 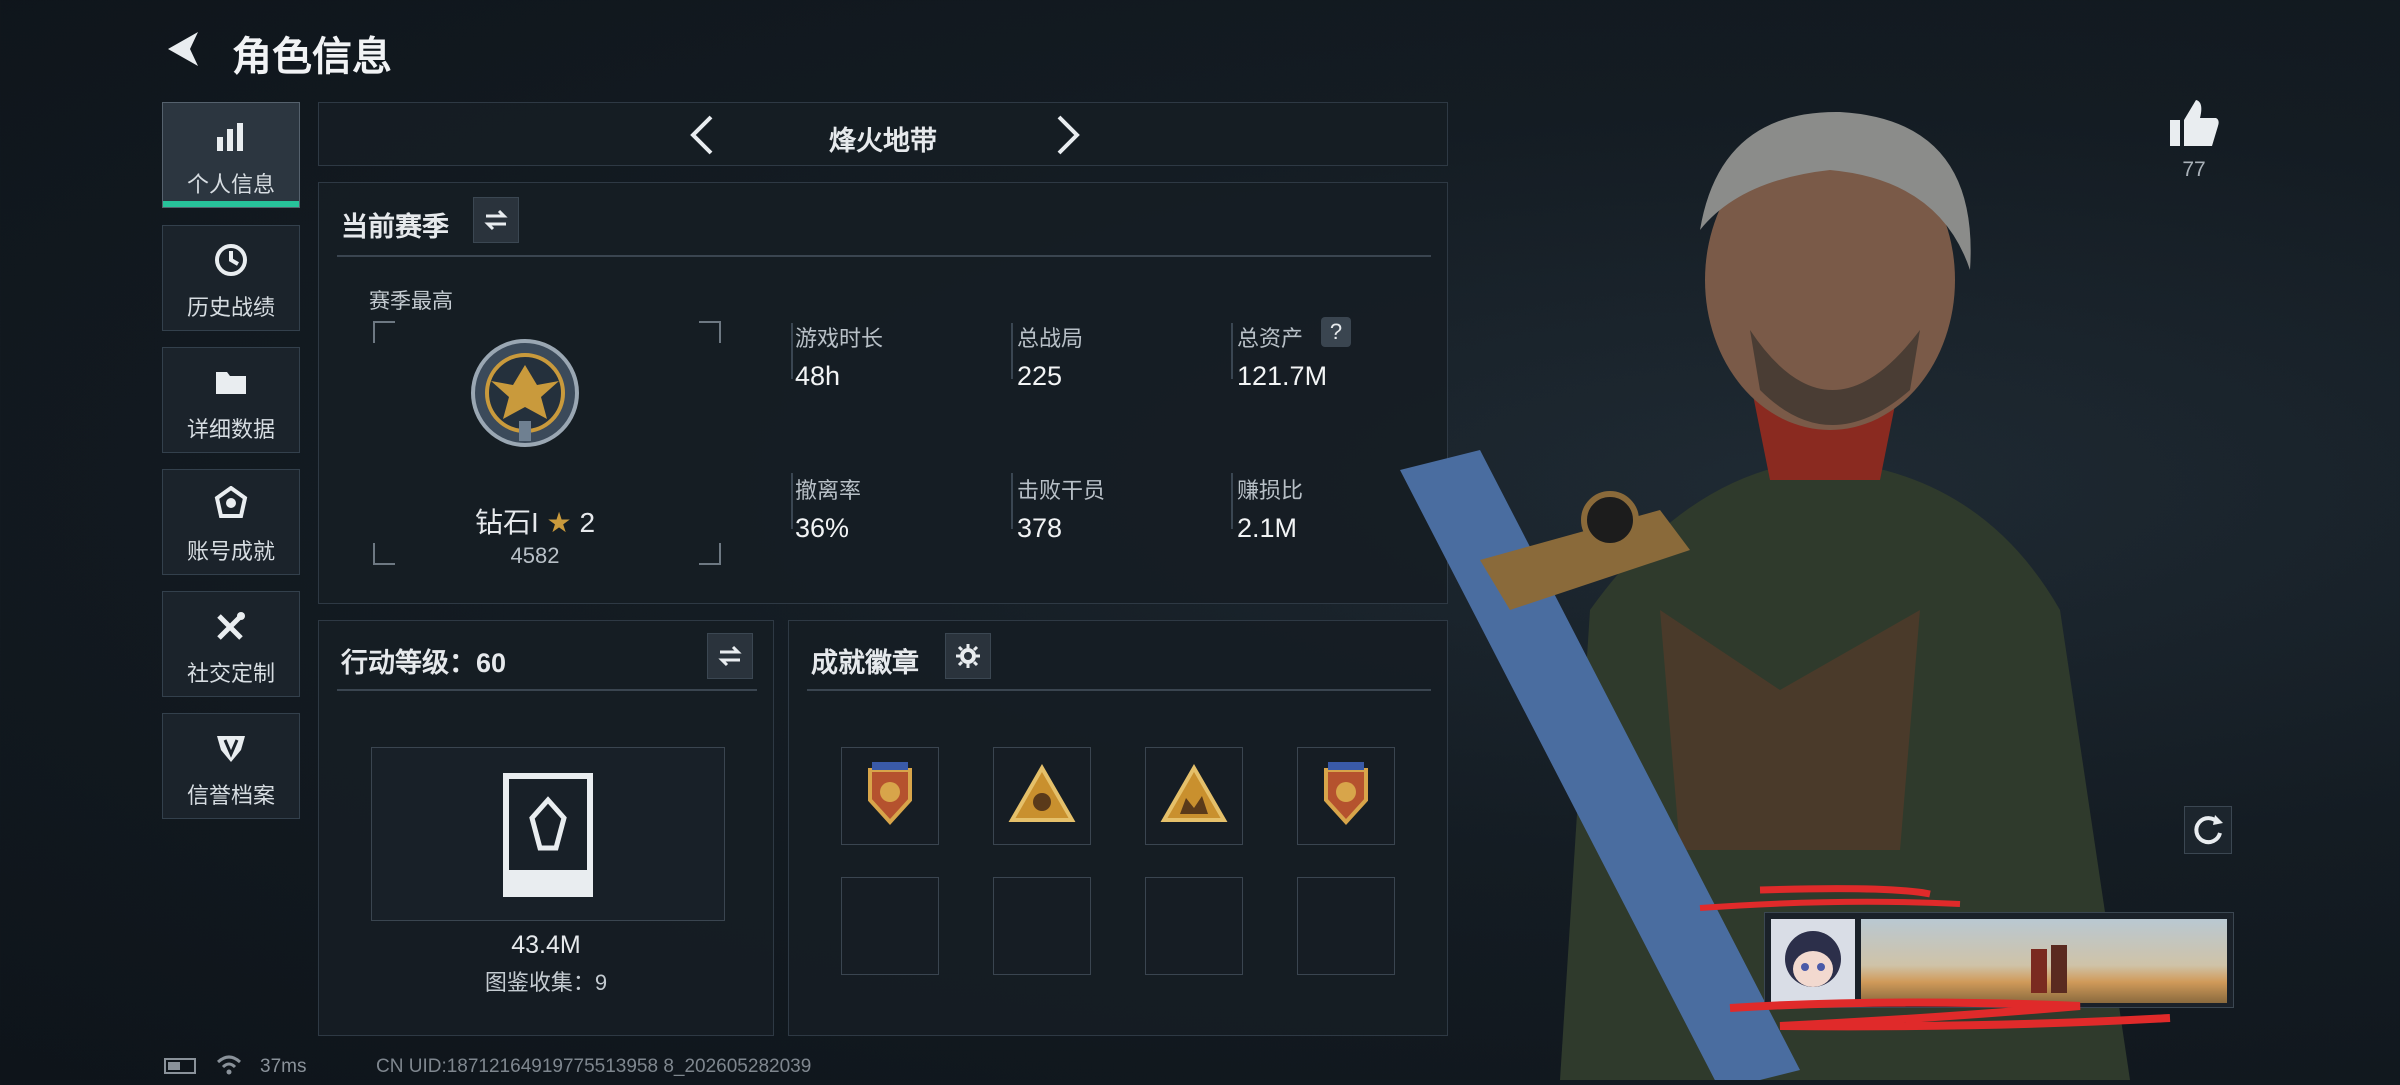 What do you see at coordinates (395, 227) in the screenshot?
I see `season-title: 当前赛季` at bounding box center [395, 227].